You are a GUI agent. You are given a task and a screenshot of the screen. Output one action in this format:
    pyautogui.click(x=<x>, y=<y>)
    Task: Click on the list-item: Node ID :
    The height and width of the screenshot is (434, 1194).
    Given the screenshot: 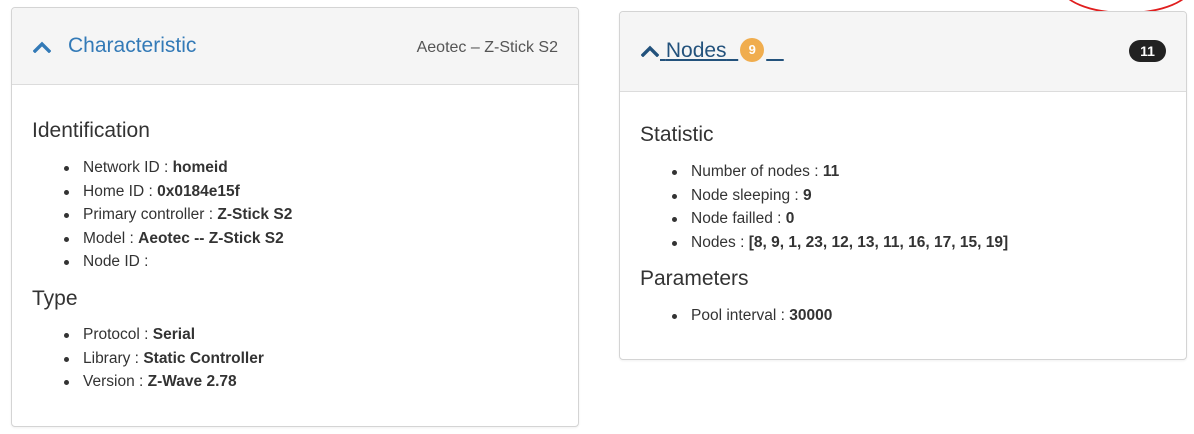 What is the action you would take?
    pyautogui.click(x=177, y=262)
    